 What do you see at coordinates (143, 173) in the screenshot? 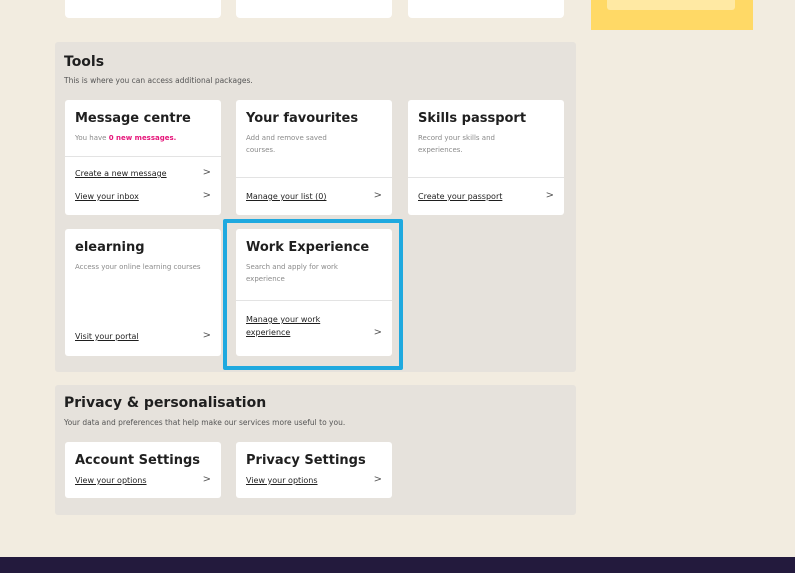
I see `create-message-link: Create a new message >` at bounding box center [143, 173].